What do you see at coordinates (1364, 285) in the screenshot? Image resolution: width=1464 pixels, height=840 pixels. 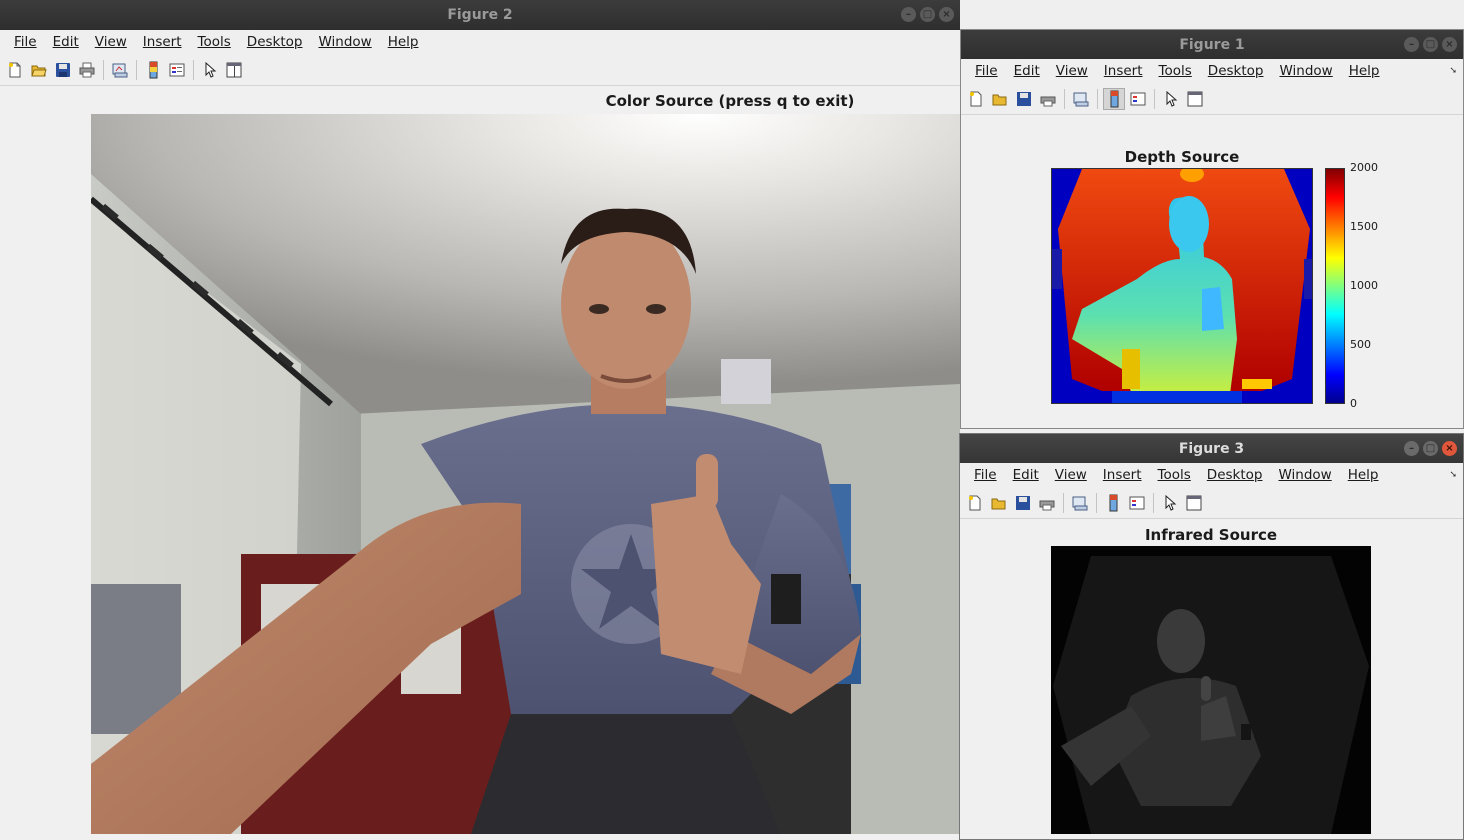 I see `colorbar-tick-label: 1000` at bounding box center [1364, 285].